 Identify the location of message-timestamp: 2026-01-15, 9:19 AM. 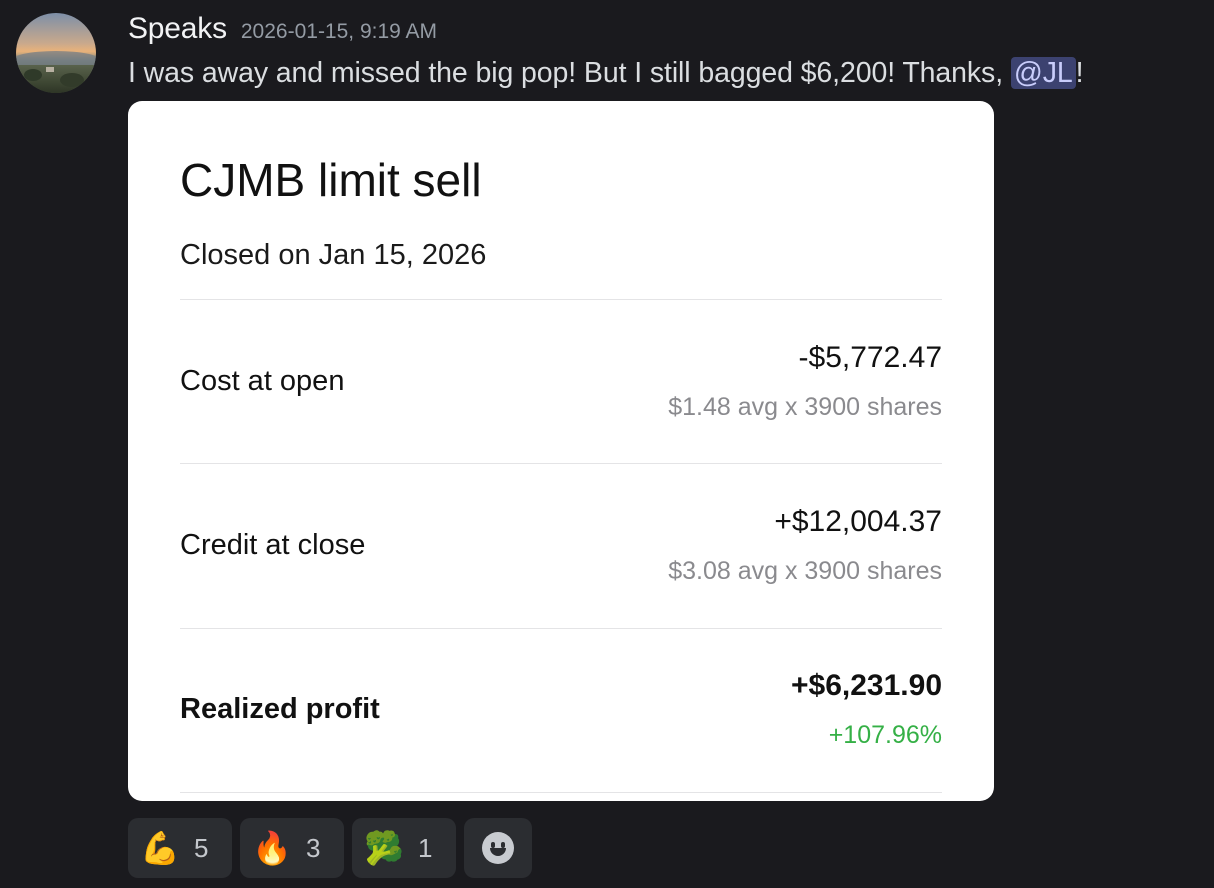
(339, 32).